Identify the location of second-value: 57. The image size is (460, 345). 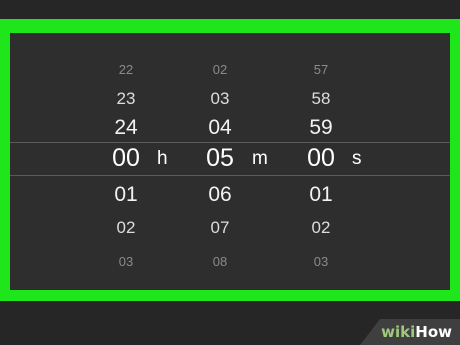
(321, 69).